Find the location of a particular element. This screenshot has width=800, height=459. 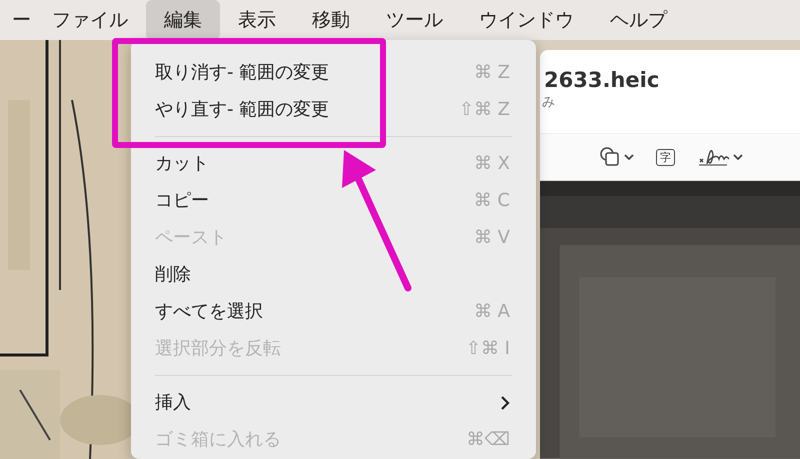

signature-icon is located at coordinates (714, 157).